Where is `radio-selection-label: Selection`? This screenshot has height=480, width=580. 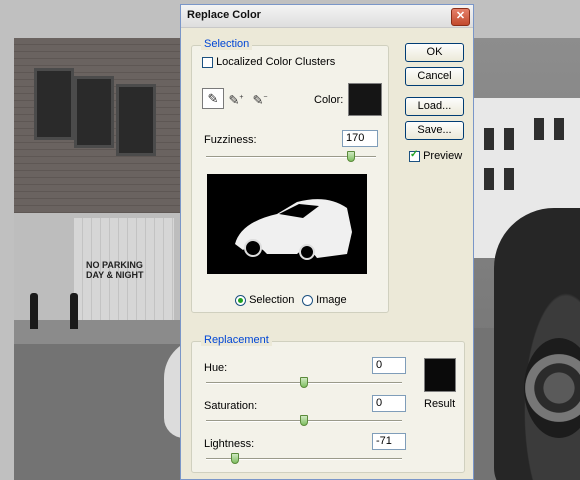 radio-selection-label: Selection is located at coordinates (272, 300).